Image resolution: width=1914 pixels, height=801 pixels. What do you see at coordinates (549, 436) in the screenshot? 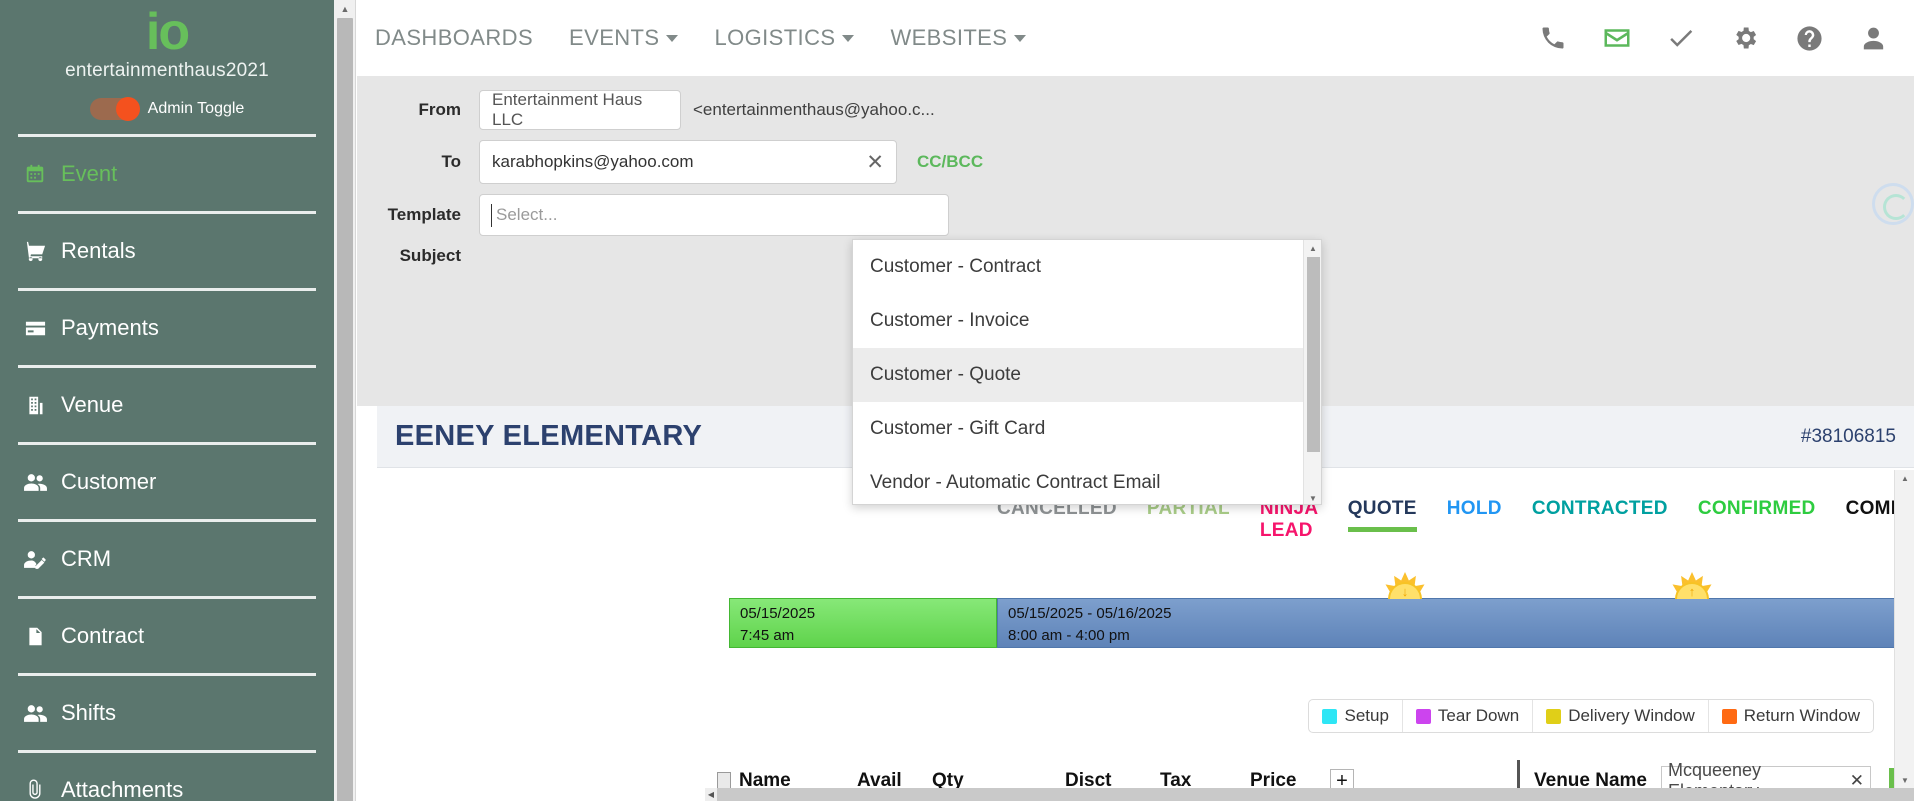
I see `page-title: EENEY ELEMENTARY` at bounding box center [549, 436].